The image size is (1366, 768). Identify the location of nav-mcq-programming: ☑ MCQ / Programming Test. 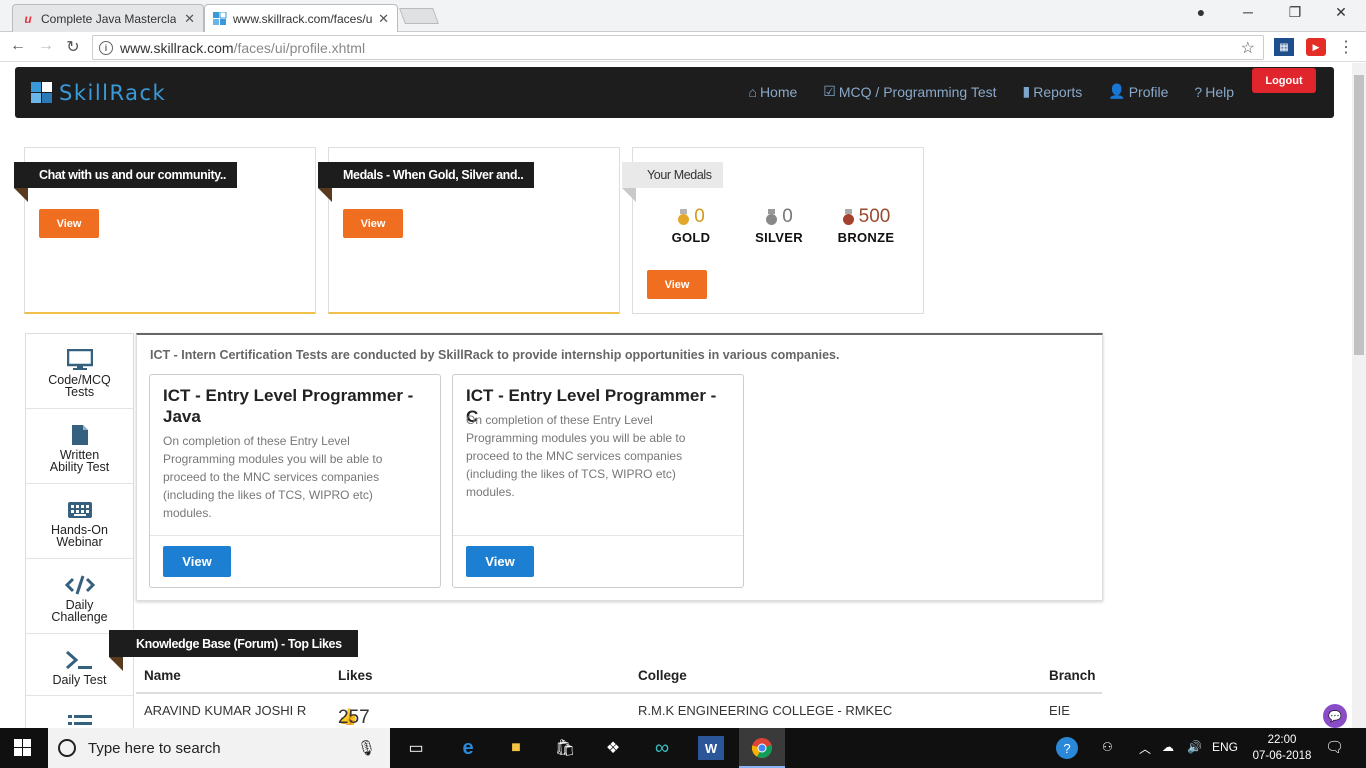
(909, 91).